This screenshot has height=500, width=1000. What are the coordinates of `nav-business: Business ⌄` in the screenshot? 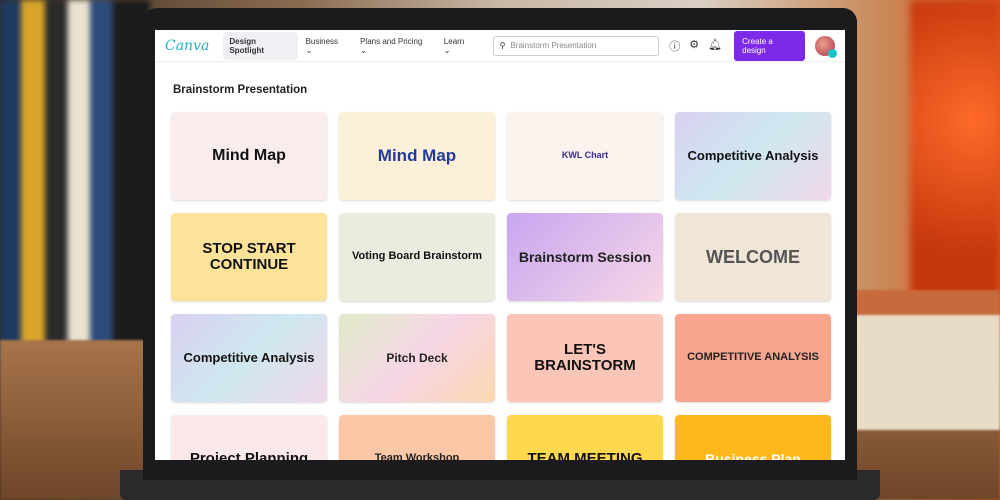 It's located at (326, 46).